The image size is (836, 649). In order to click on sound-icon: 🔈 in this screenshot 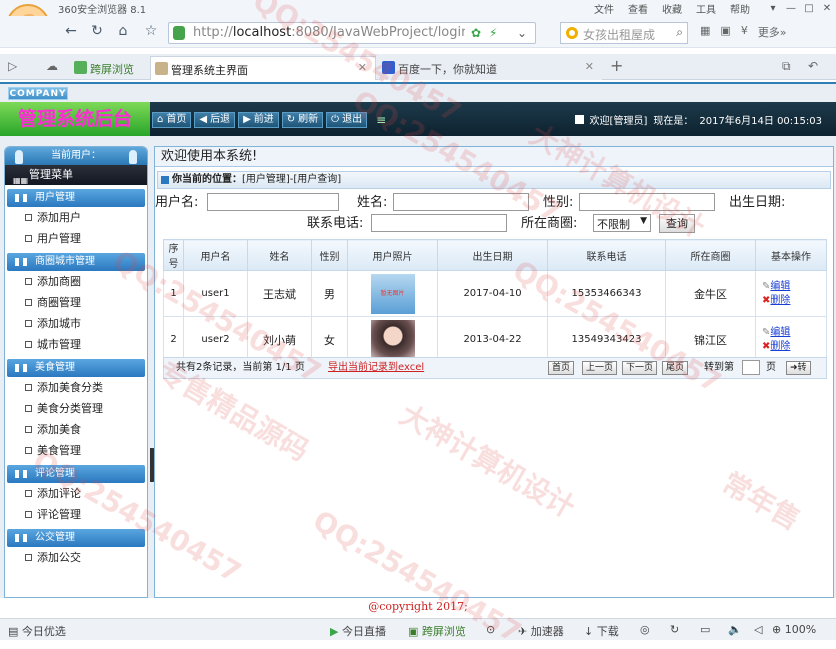, I will do `click(735, 629)`.